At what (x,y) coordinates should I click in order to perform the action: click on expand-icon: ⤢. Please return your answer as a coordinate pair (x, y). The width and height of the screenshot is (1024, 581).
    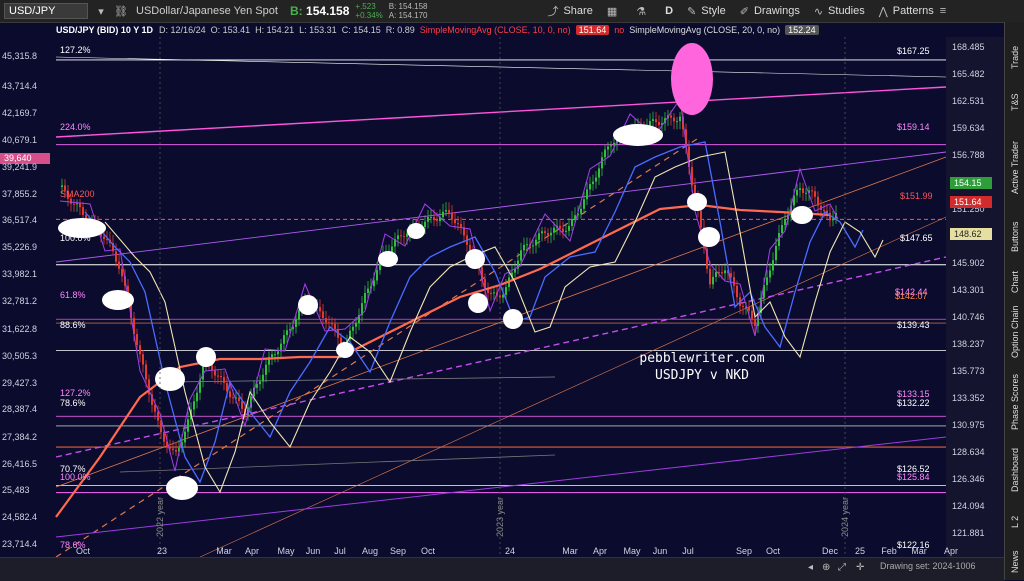
    Looking at the image, I should click on (842, 567).